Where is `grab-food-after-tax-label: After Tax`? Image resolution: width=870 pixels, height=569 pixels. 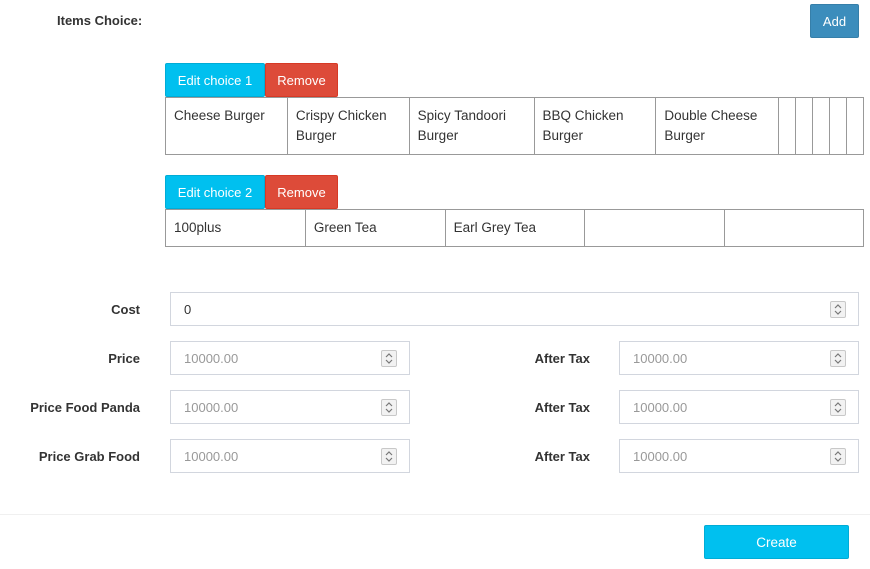
grab-food-after-tax-label: After Tax is located at coordinates (562, 456).